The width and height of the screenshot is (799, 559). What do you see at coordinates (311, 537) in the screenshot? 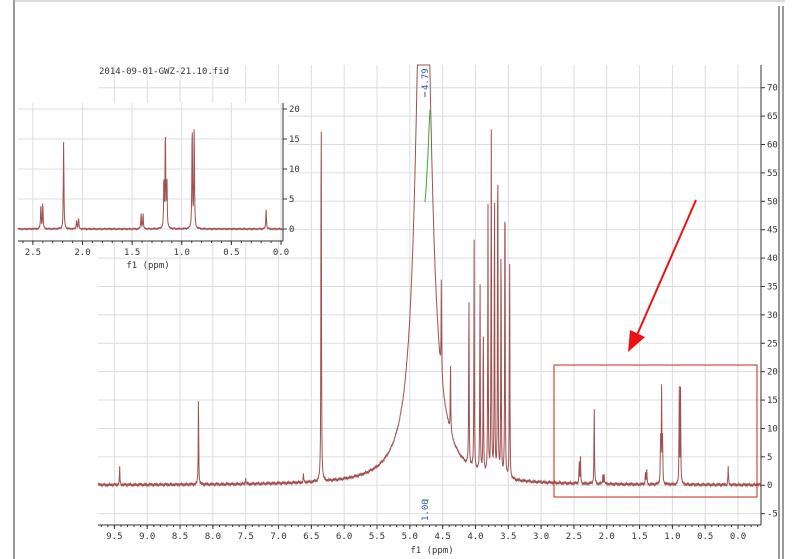
I see `x-tick-label: 6.5` at bounding box center [311, 537].